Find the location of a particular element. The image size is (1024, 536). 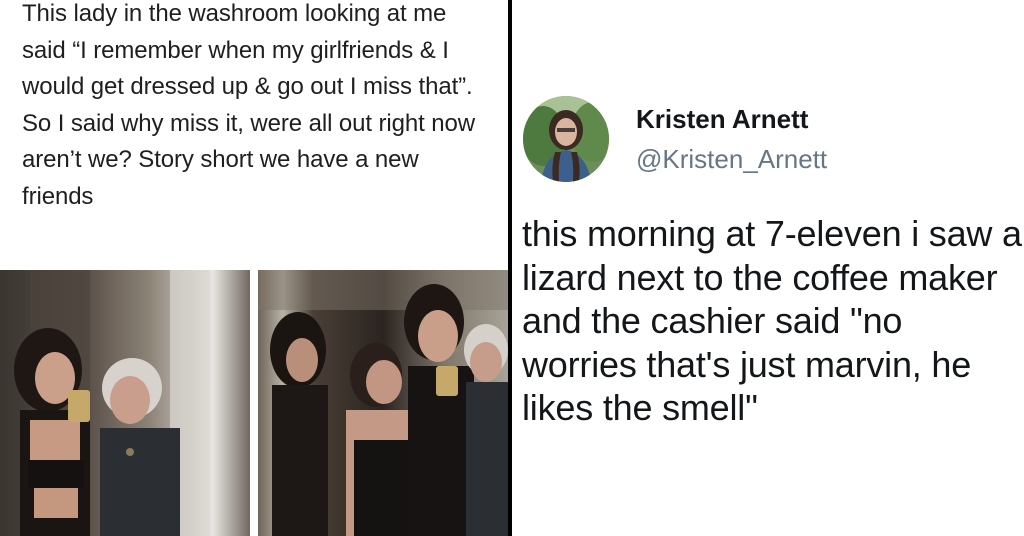

display-name: Kristen Arnett is located at coordinates (722, 119).